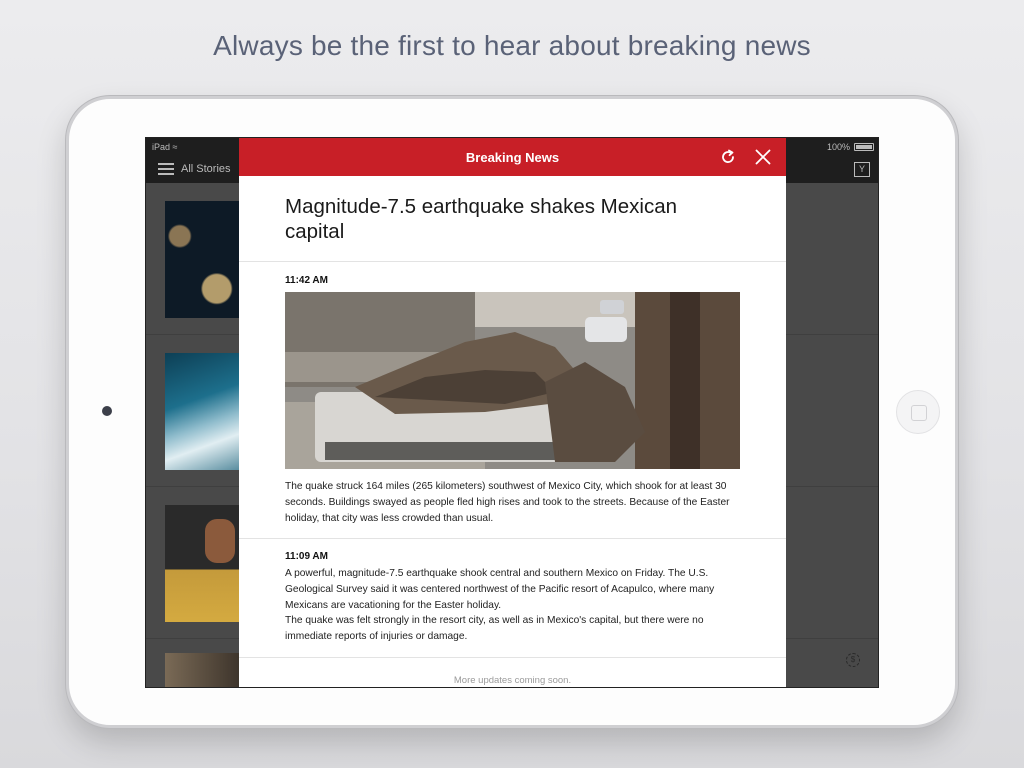 The height and width of the screenshot is (768, 1024). I want to click on front-camera, so click(107, 411).